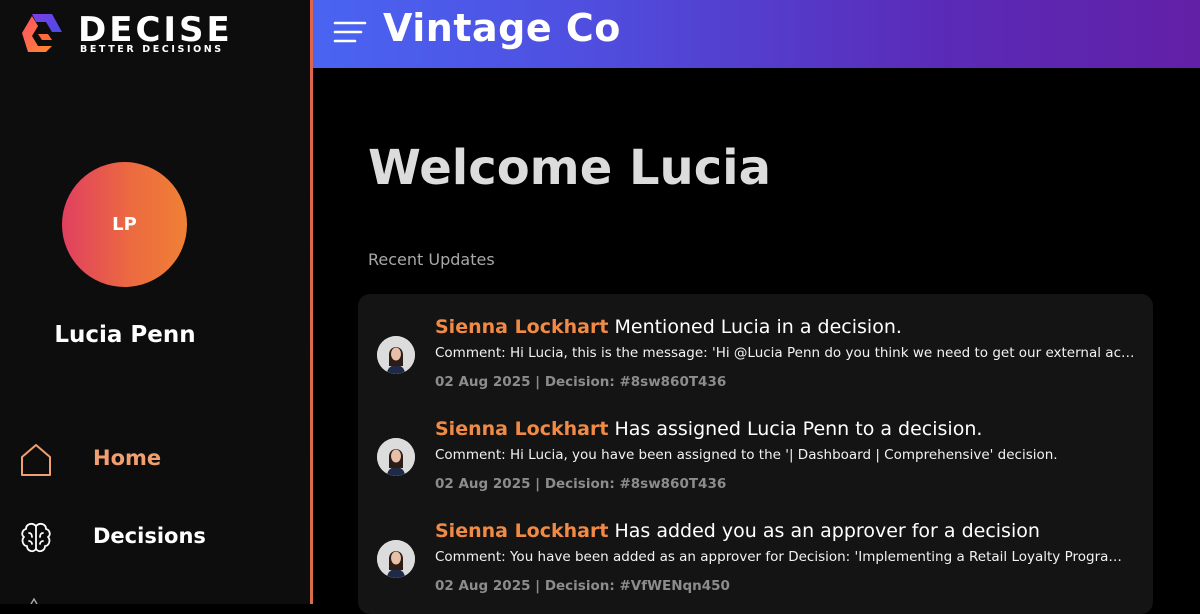 Image resolution: width=1200 pixels, height=614 pixels. What do you see at coordinates (582, 586) in the screenshot?
I see `update-meta: 02 Aug 2025 | Decision: #VfWENqn450` at bounding box center [582, 586].